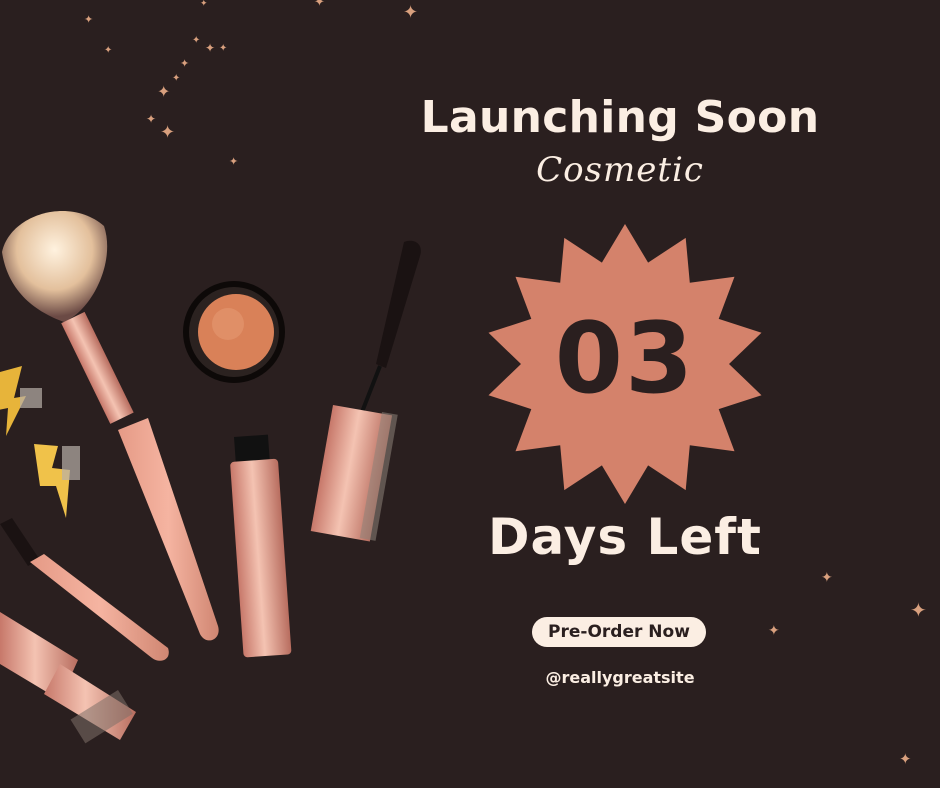 Image resolution: width=940 pixels, height=788 pixels. I want to click on makeup-brush-icon, so click(110, 425).